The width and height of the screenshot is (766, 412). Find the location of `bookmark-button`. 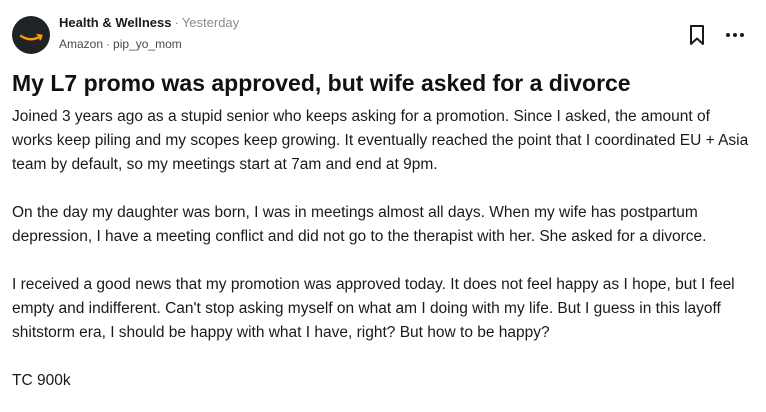

bookmark-button is located at coordinates (697, 35).